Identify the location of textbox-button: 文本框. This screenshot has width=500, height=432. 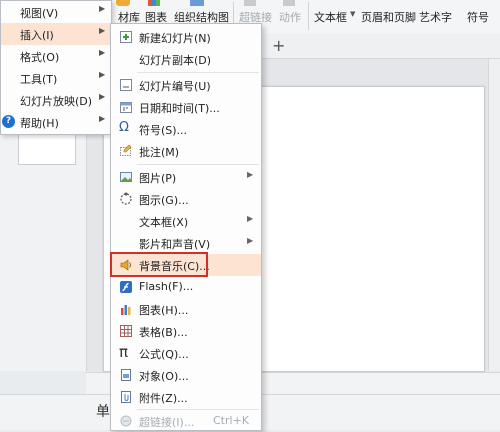
(330, 17).